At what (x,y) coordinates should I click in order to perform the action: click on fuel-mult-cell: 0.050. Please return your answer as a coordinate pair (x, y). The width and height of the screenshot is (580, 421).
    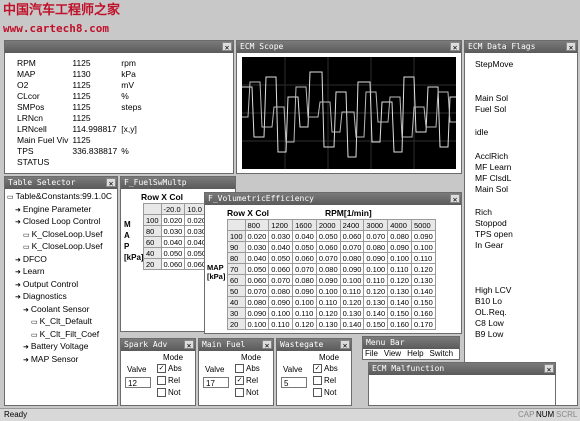
    Looking at the image, I should click on (173, 253).